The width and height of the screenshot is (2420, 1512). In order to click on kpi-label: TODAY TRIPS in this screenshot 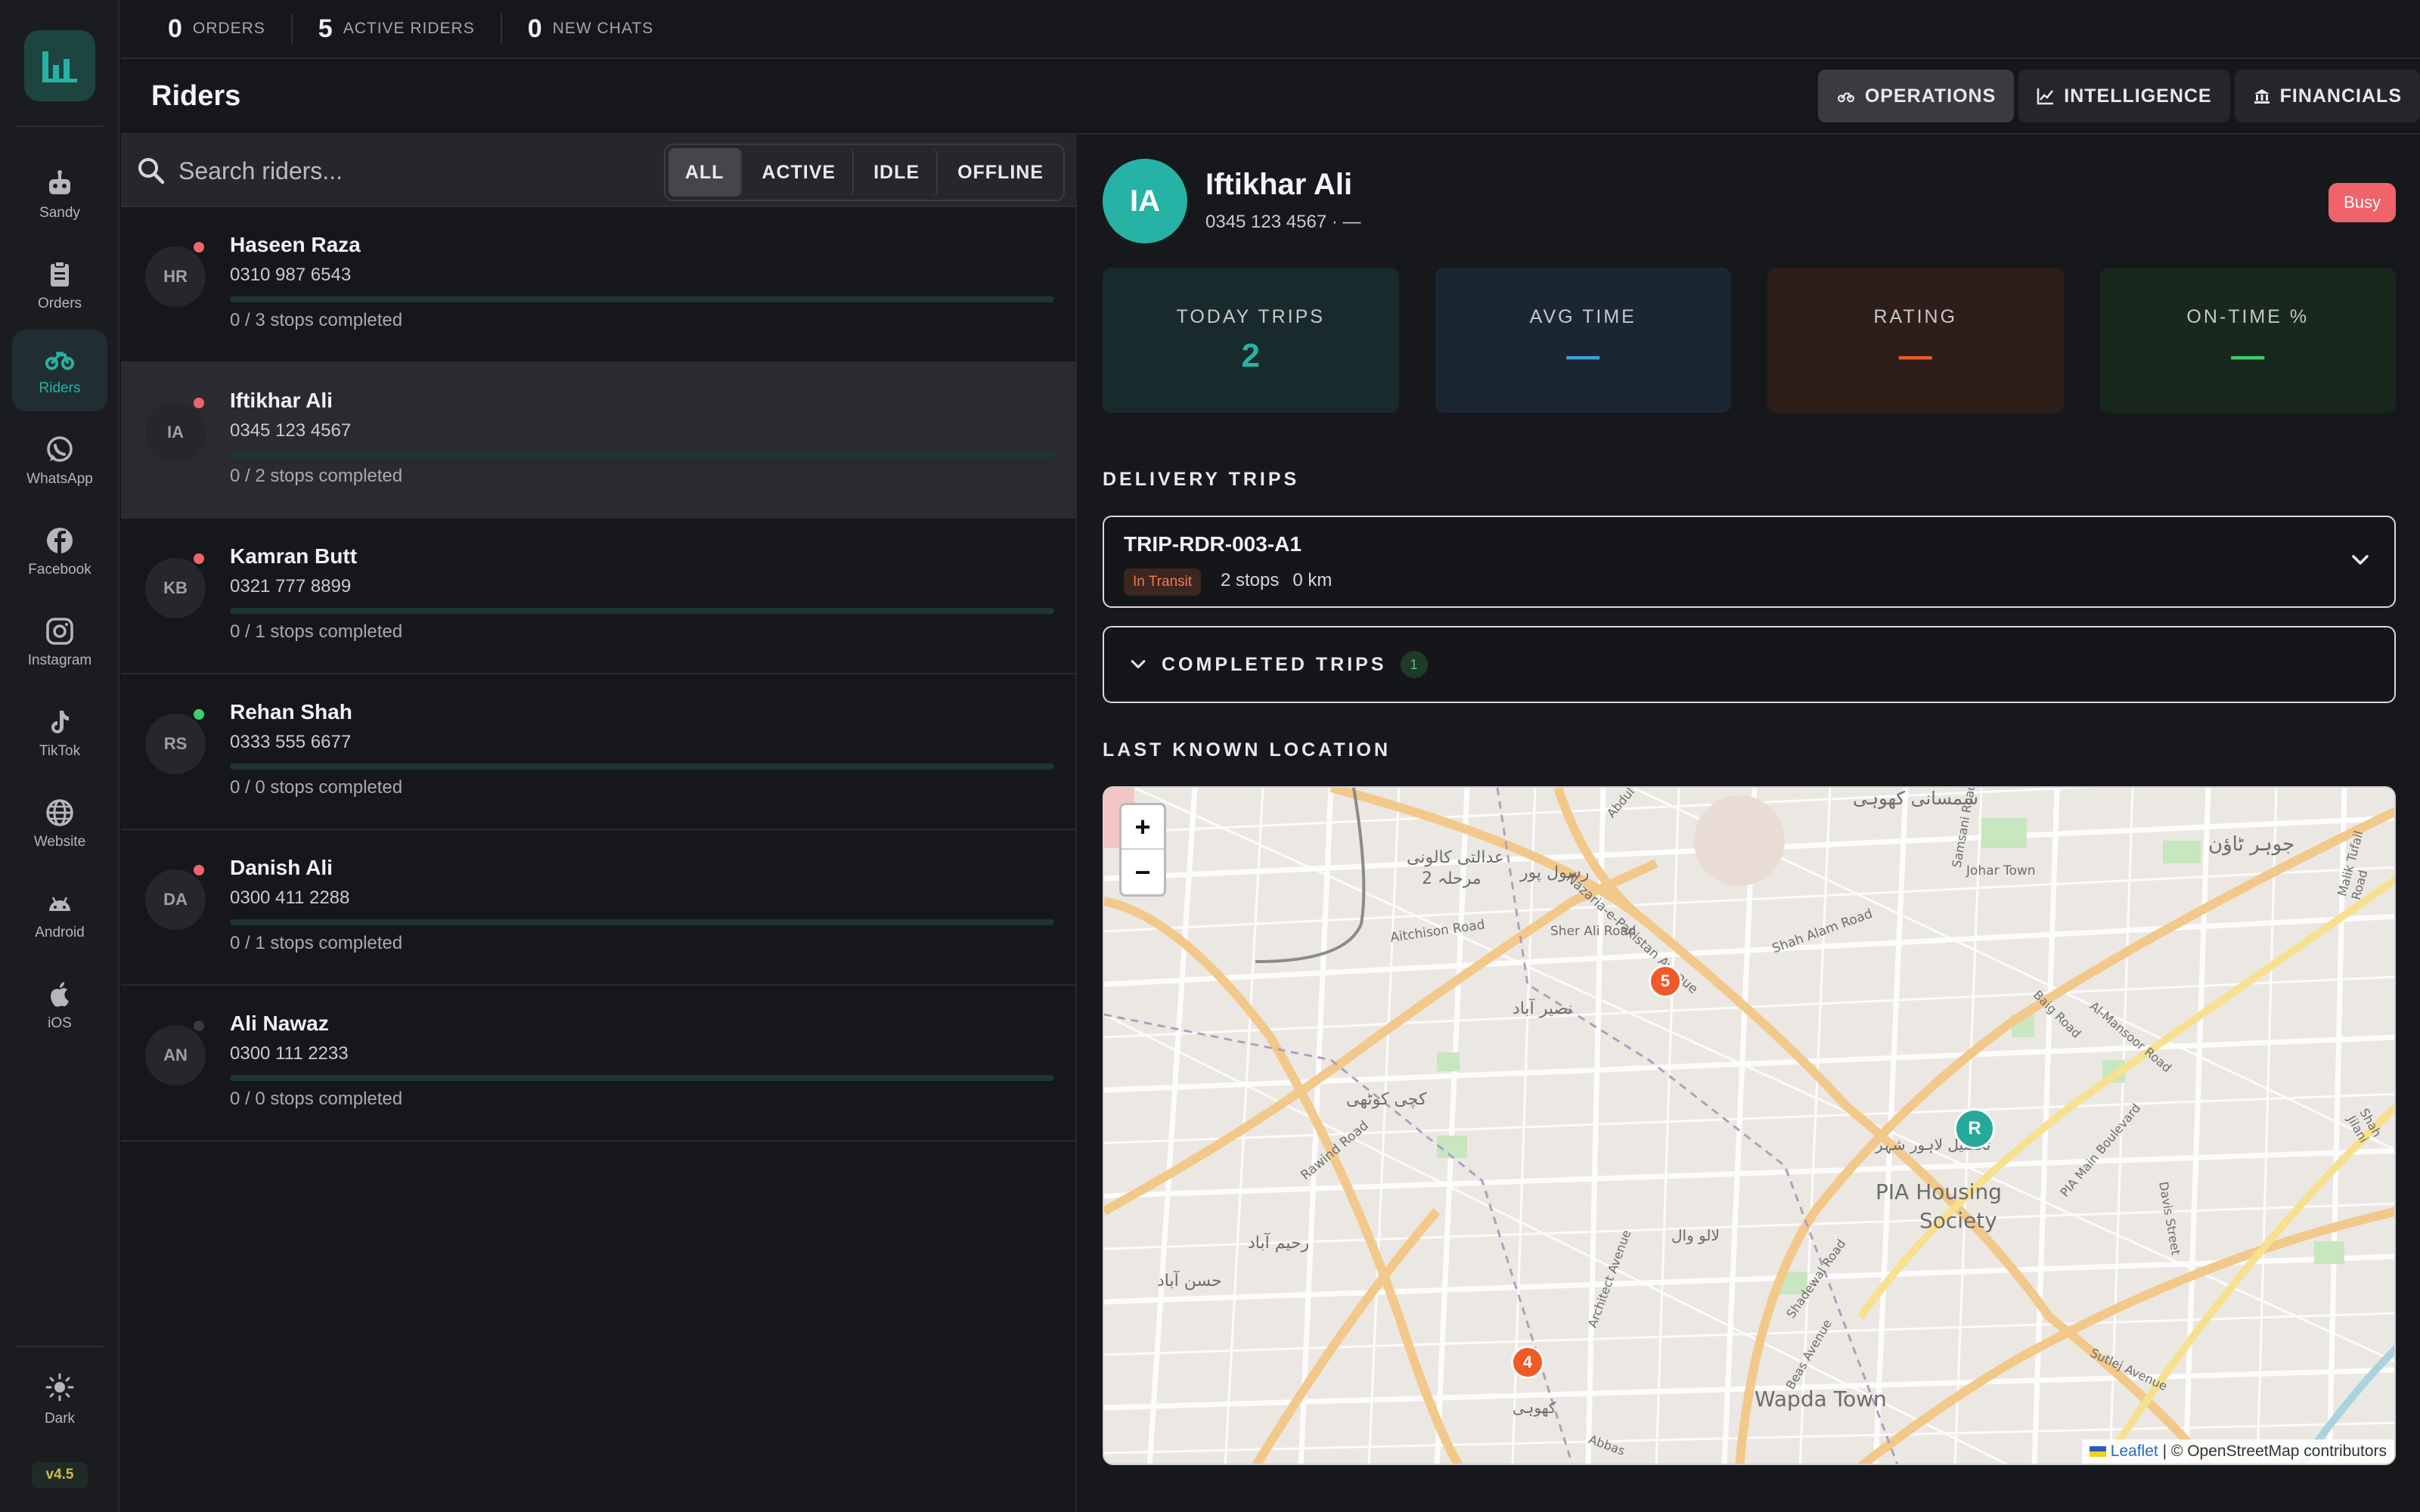, I will do `click(1250, 316)`.